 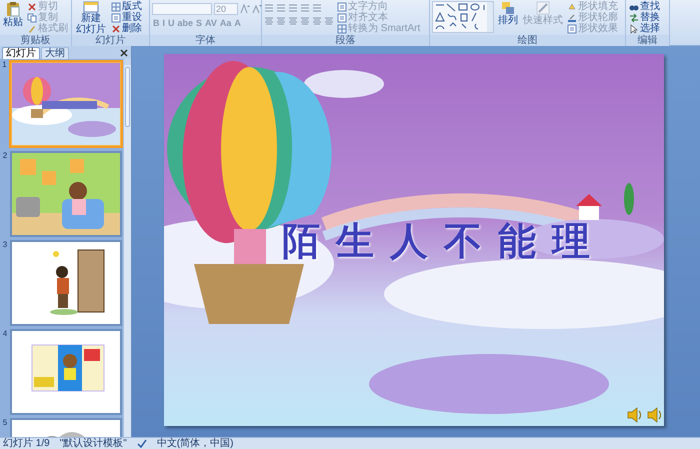 What do you see at coordinates (182, 9) in the screenshot?
I see `font-name-field` at bounding box center [182, 9].